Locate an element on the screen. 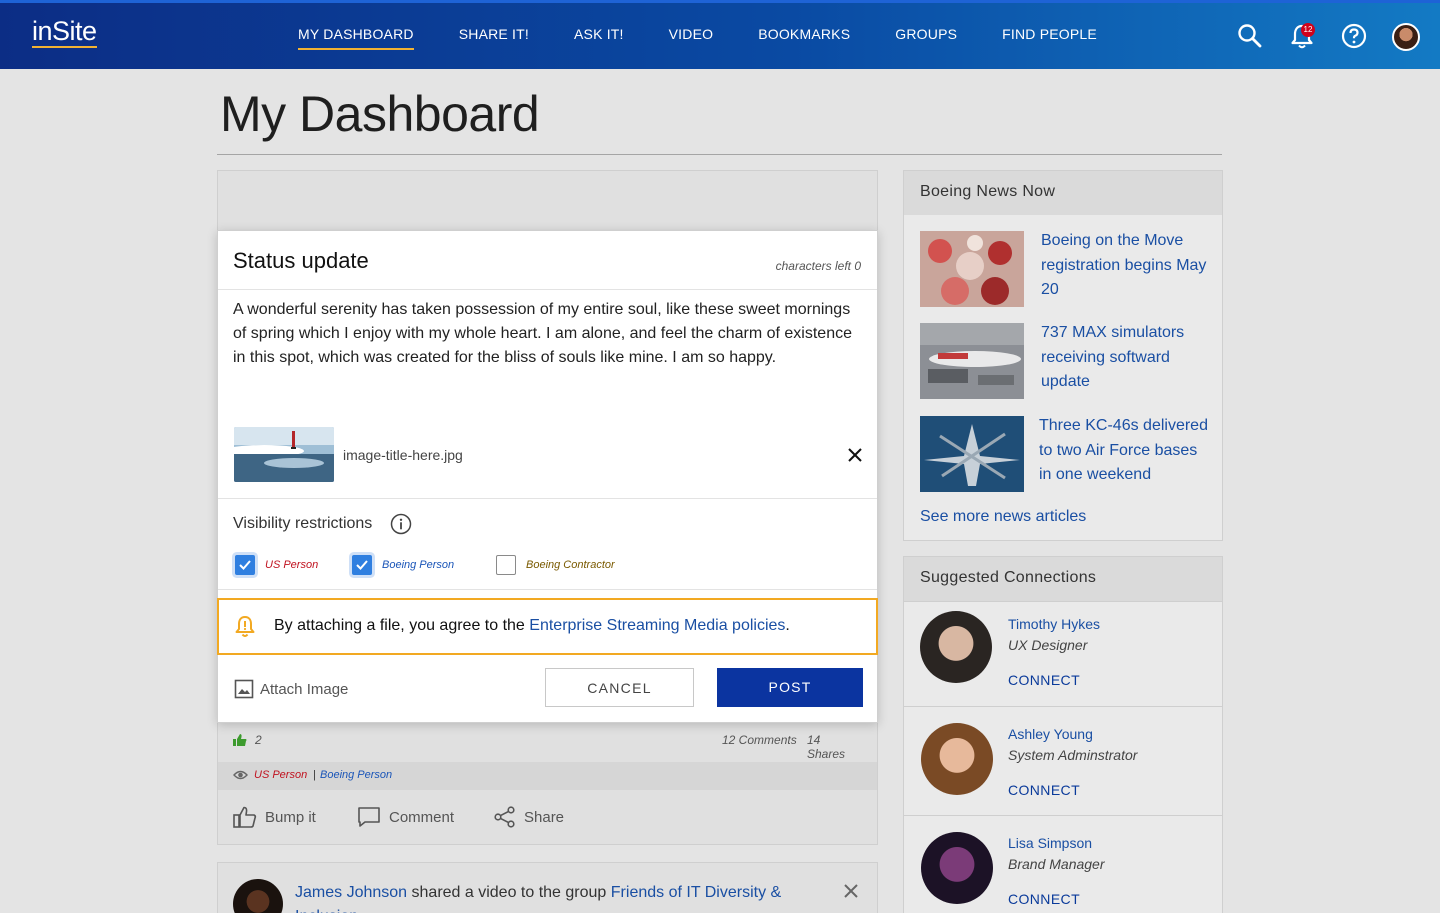  comments-count: 12 Comments is located at coordinates (759, 740).